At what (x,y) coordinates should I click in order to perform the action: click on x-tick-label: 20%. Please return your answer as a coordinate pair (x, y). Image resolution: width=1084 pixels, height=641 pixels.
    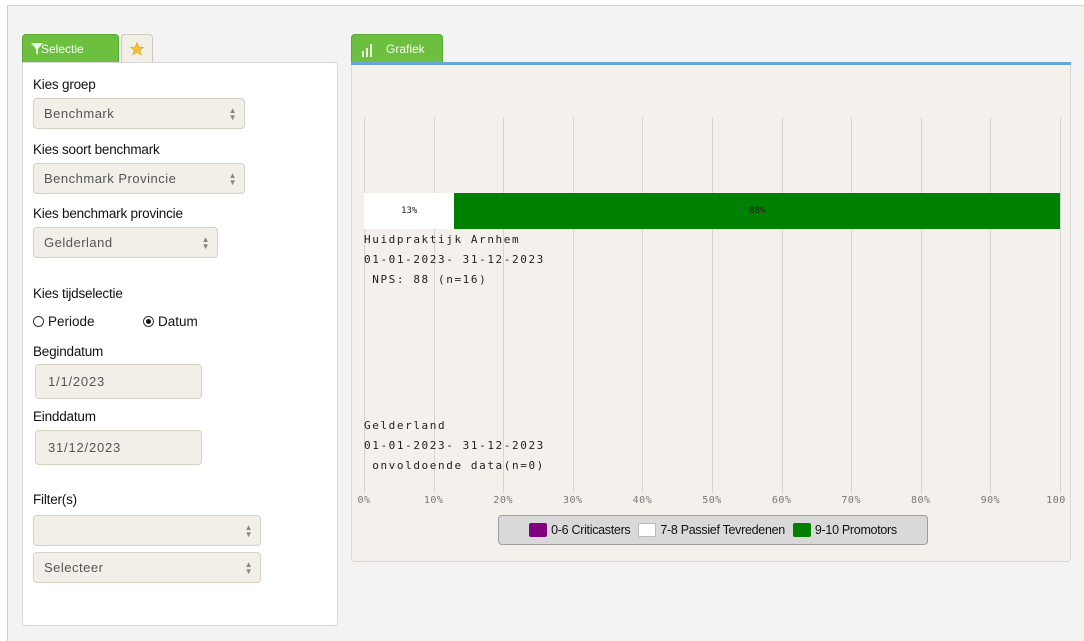
    Looking at the image, I should click on (503, 500).